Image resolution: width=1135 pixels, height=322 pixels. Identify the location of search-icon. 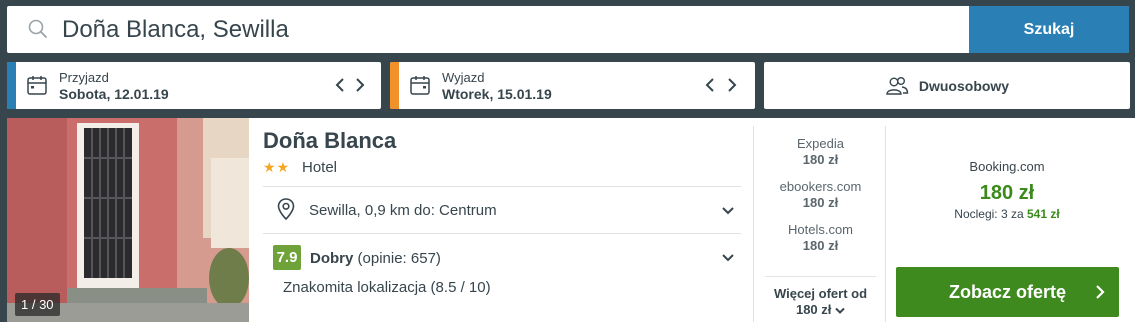
(37, 28).